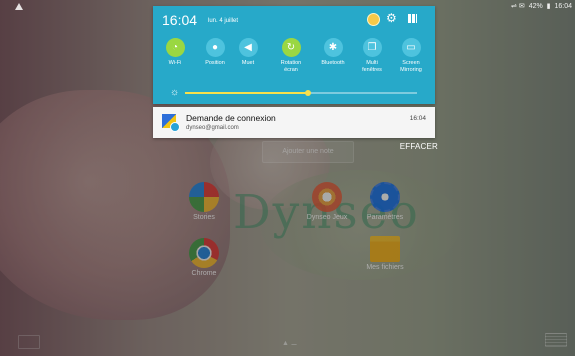 The height and width of the screenshot is (356, 575). What do you see at coordinates (231, 118) in the screenshot?
I see `notification-title: Demande de connexion` at bounding box center [231, 118].